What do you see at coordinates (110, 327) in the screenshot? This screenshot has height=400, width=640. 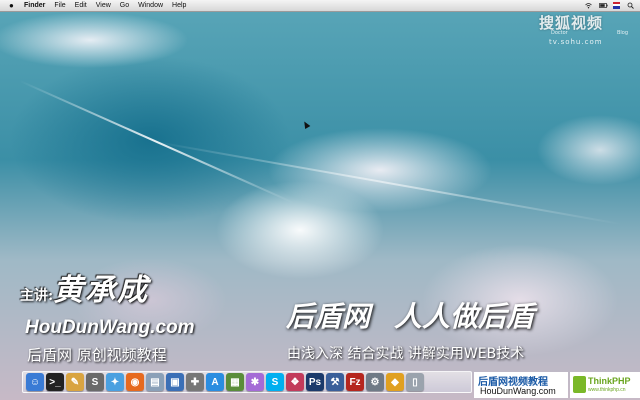 I see `site-url: HouDunWang.com` at bounding box center [110, 327].